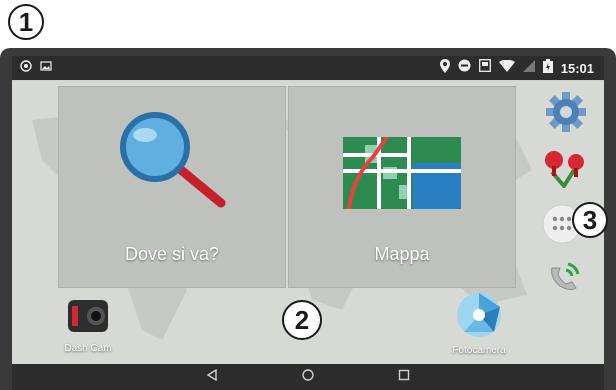  I want to click on where-to-label: Dove si va?, so click(172, 254).